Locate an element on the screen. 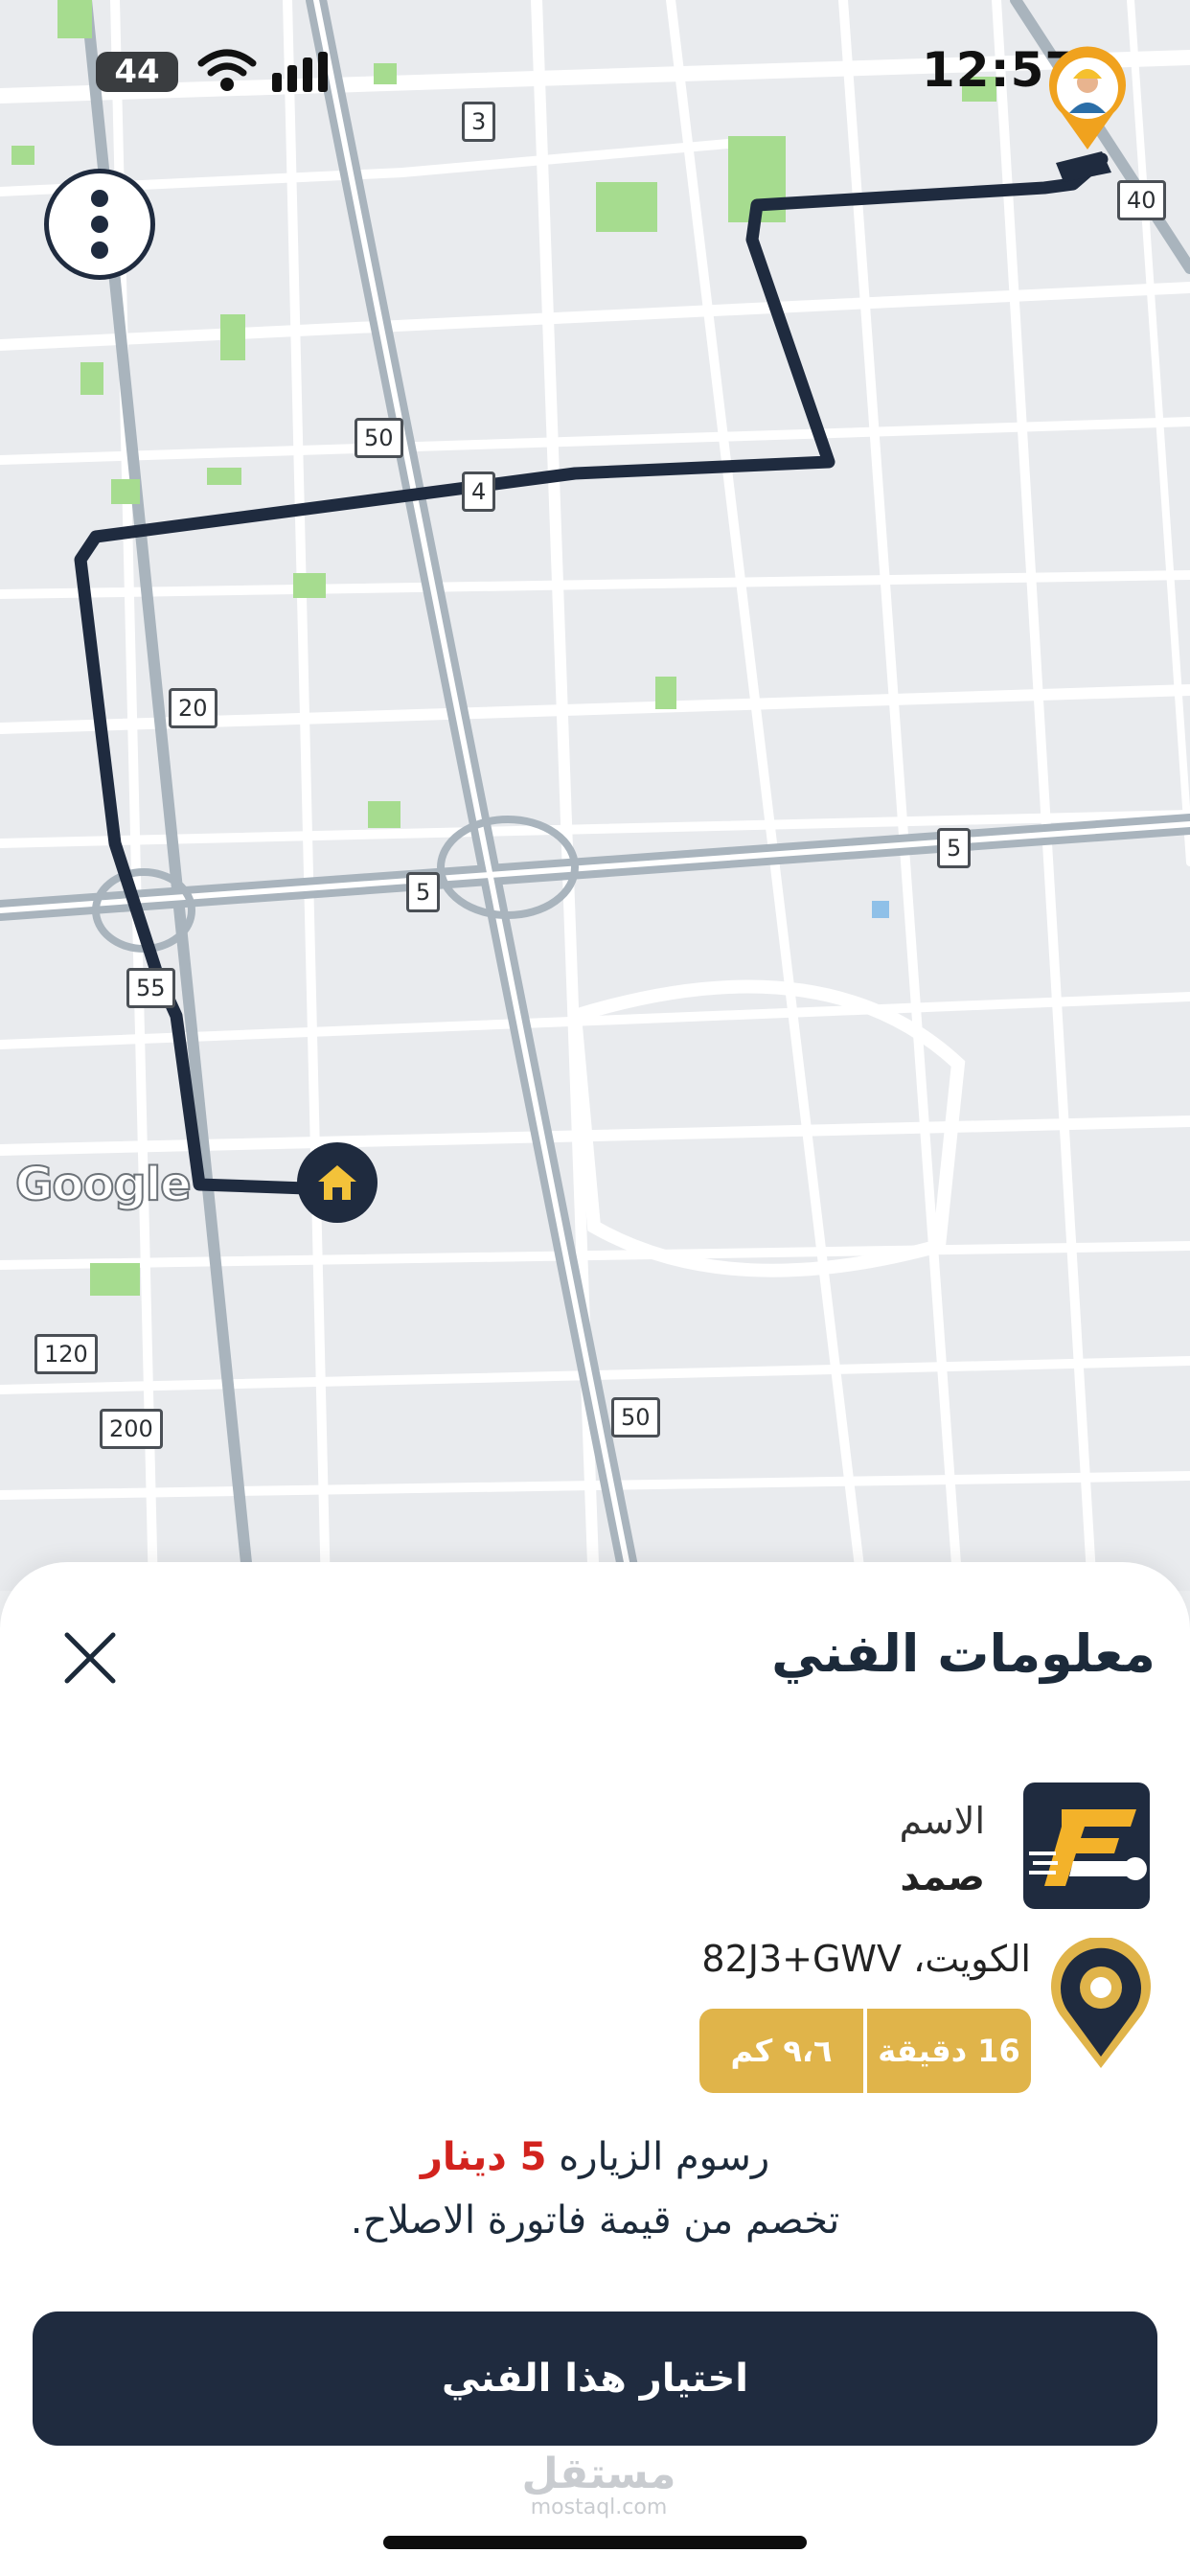  status-bar: 44 12:57 is located at coordinates (595, 72).